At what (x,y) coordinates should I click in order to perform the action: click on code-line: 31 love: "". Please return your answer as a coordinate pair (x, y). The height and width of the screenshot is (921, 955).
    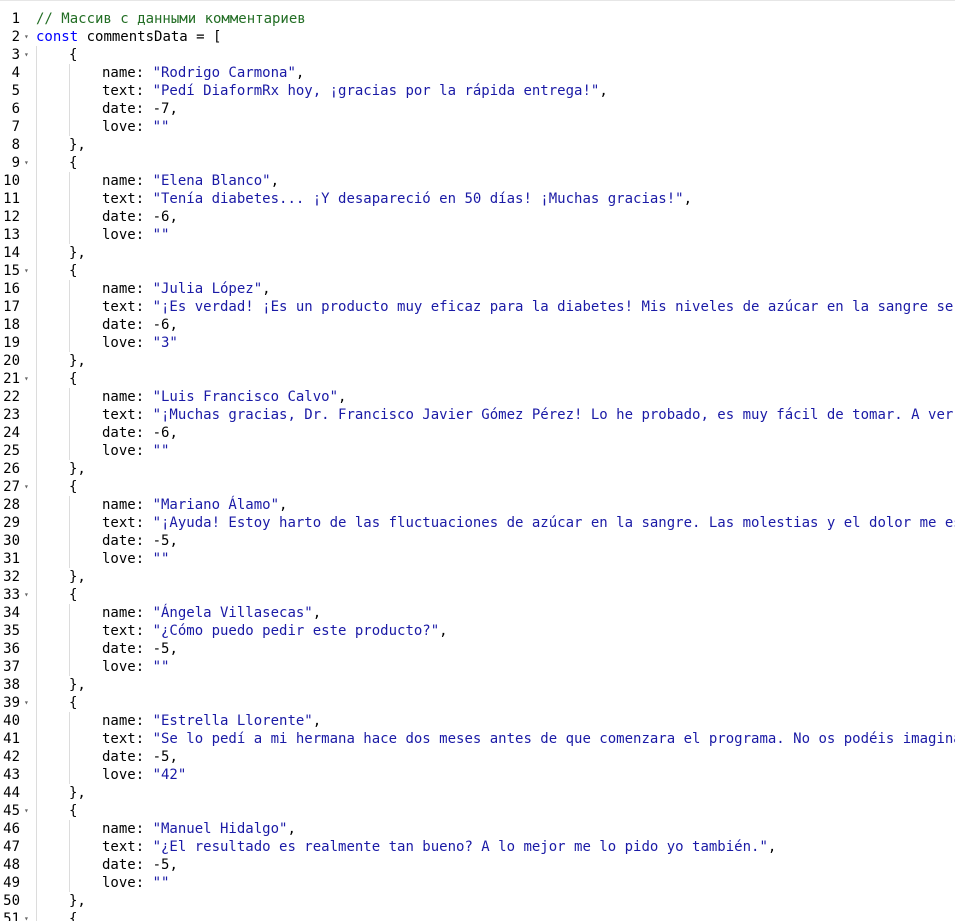
    Looking at the image, I should click on (477, 559).